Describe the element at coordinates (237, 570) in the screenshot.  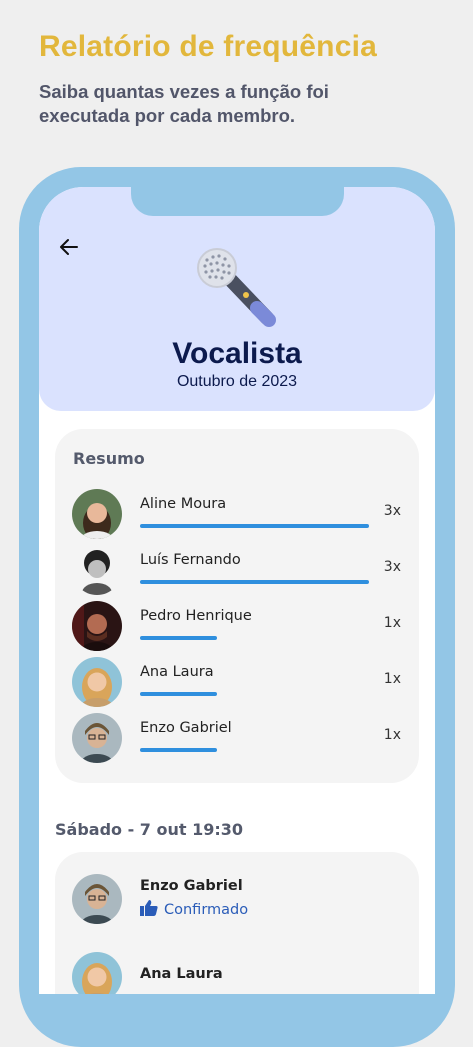
I see `summary-row: Luís Fernando 3x` at that location.